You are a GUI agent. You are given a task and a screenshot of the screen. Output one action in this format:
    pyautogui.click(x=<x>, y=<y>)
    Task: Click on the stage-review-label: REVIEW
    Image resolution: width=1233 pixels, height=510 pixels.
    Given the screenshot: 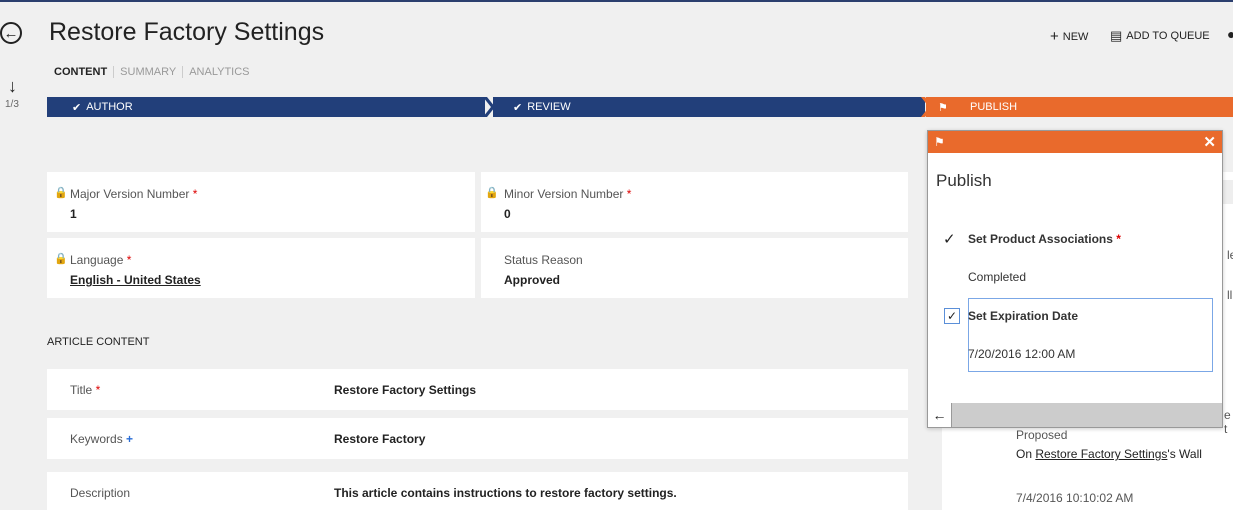 What is the action you would take?
    pyautogui.click(x=549, y=107)
    